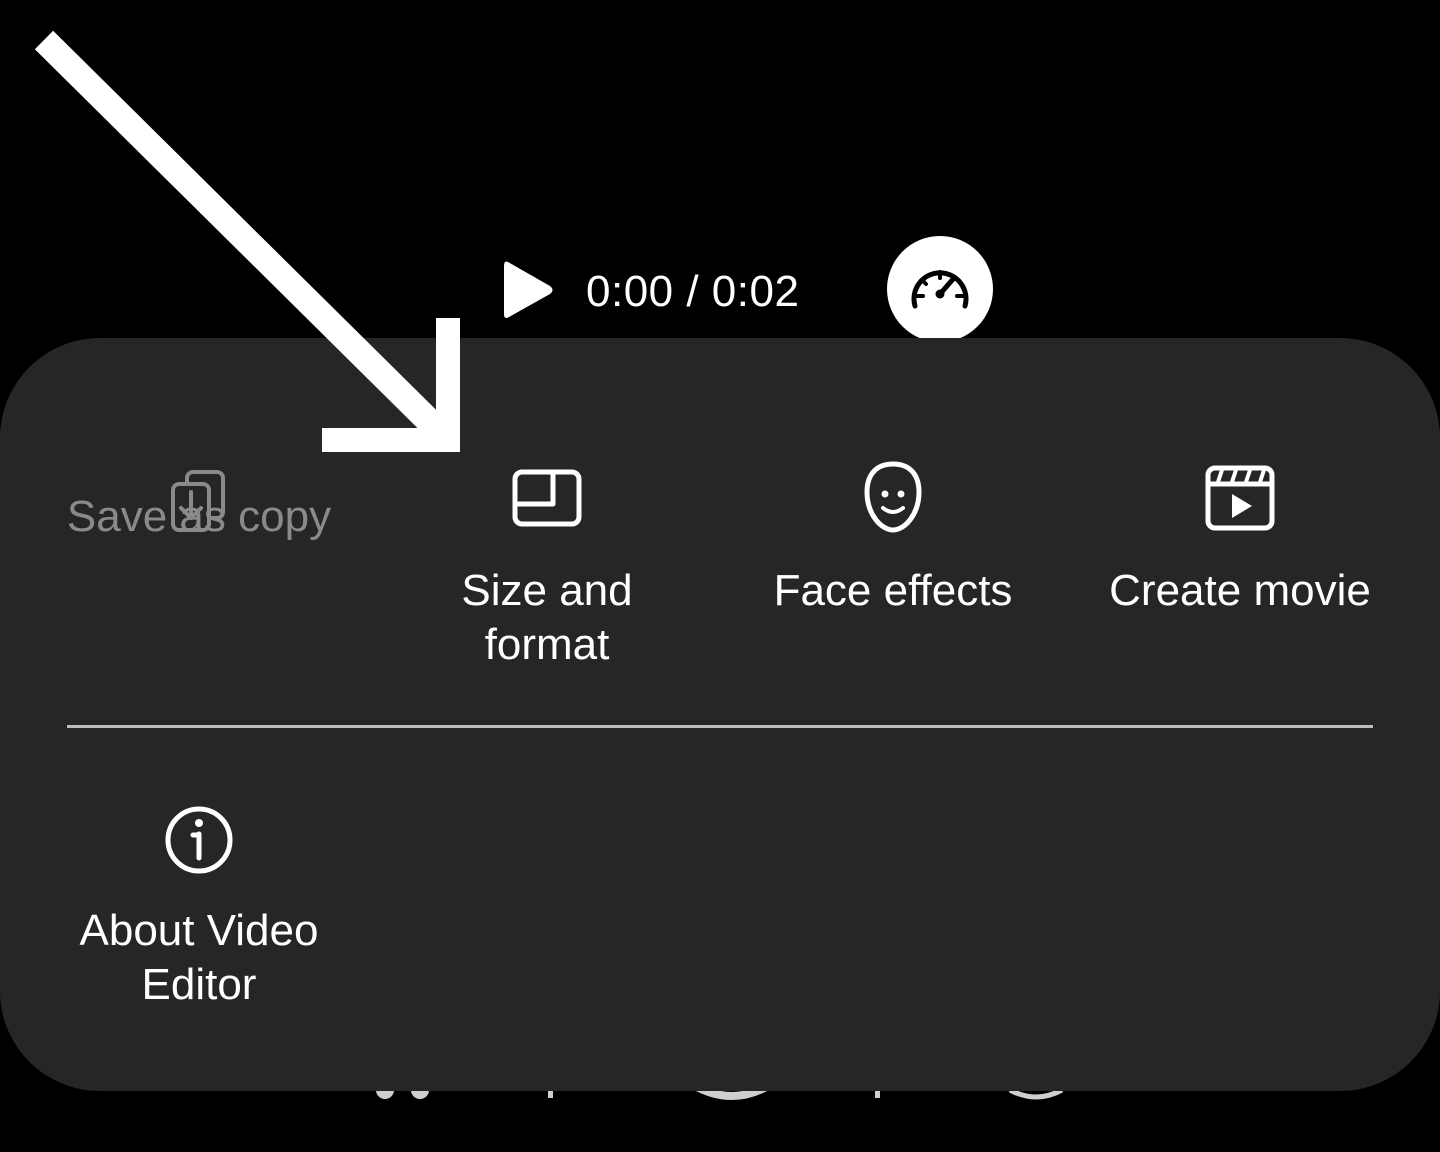 The image size is (1440, 1152). Describe the element at coordinates (720, 726) in the screenshot. I see `menu-divider` at that location.